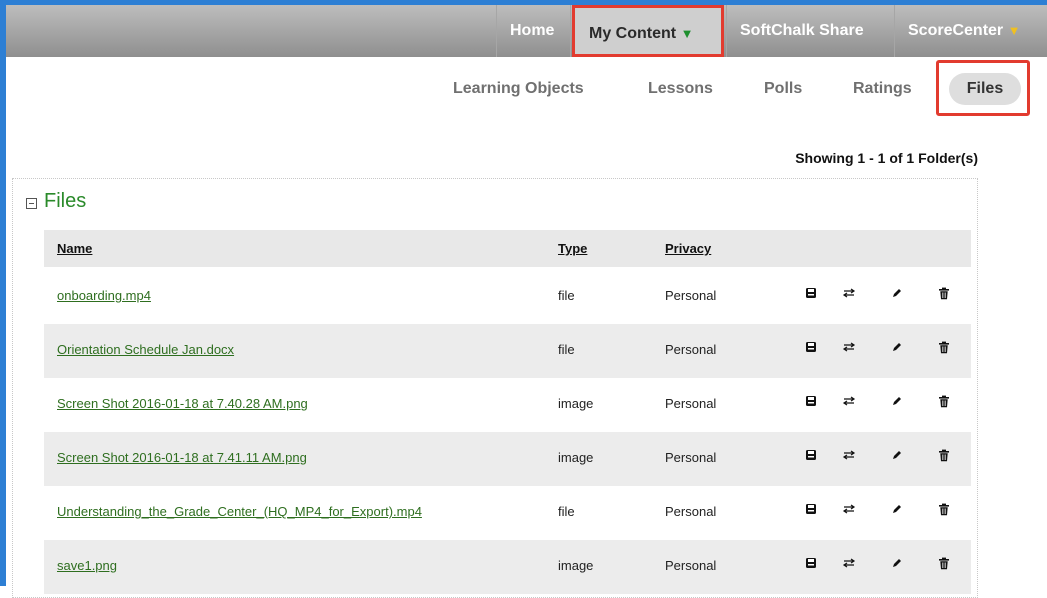  Describe the element at coordinates (783, 89) in the screenshot. I see `tab-polls: Polls` at that location.